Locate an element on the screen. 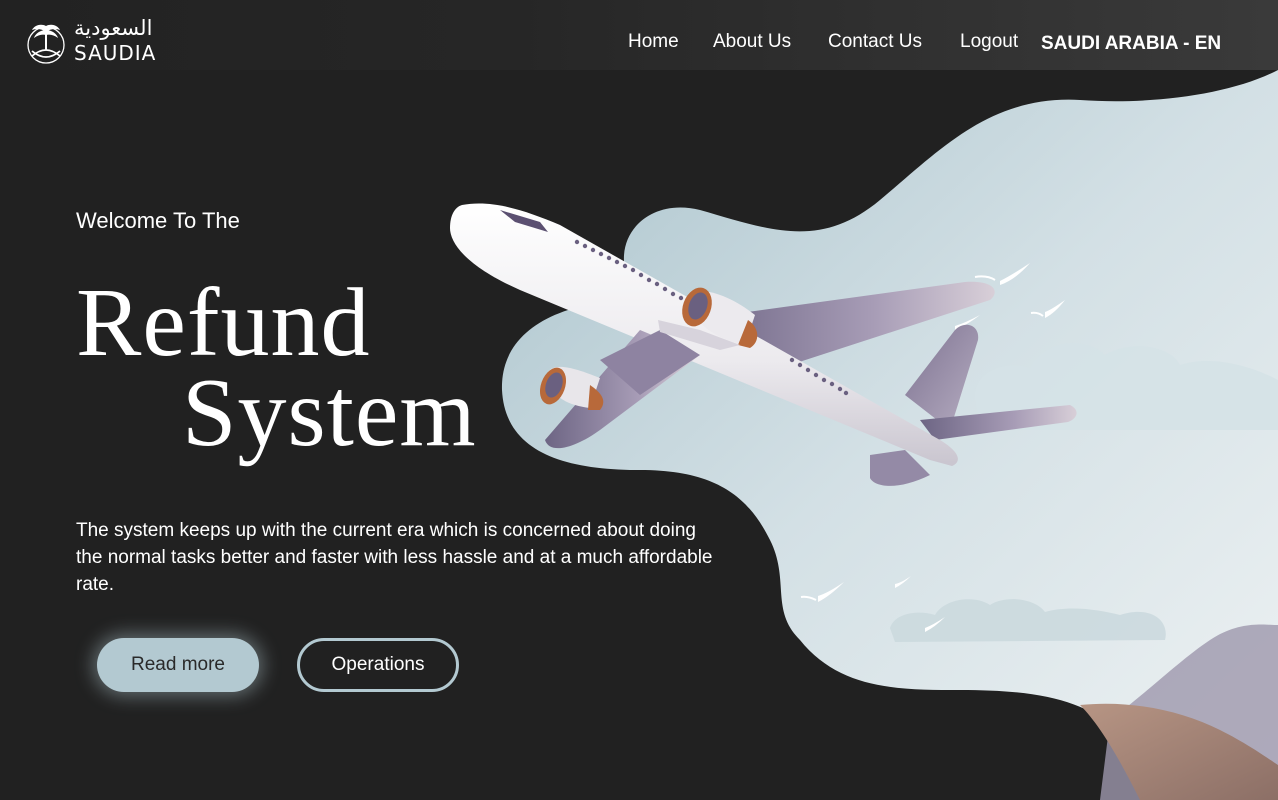 This screenshot has height=800, width=1278. nav-logout: Logout is located at coordinates (989, 42).